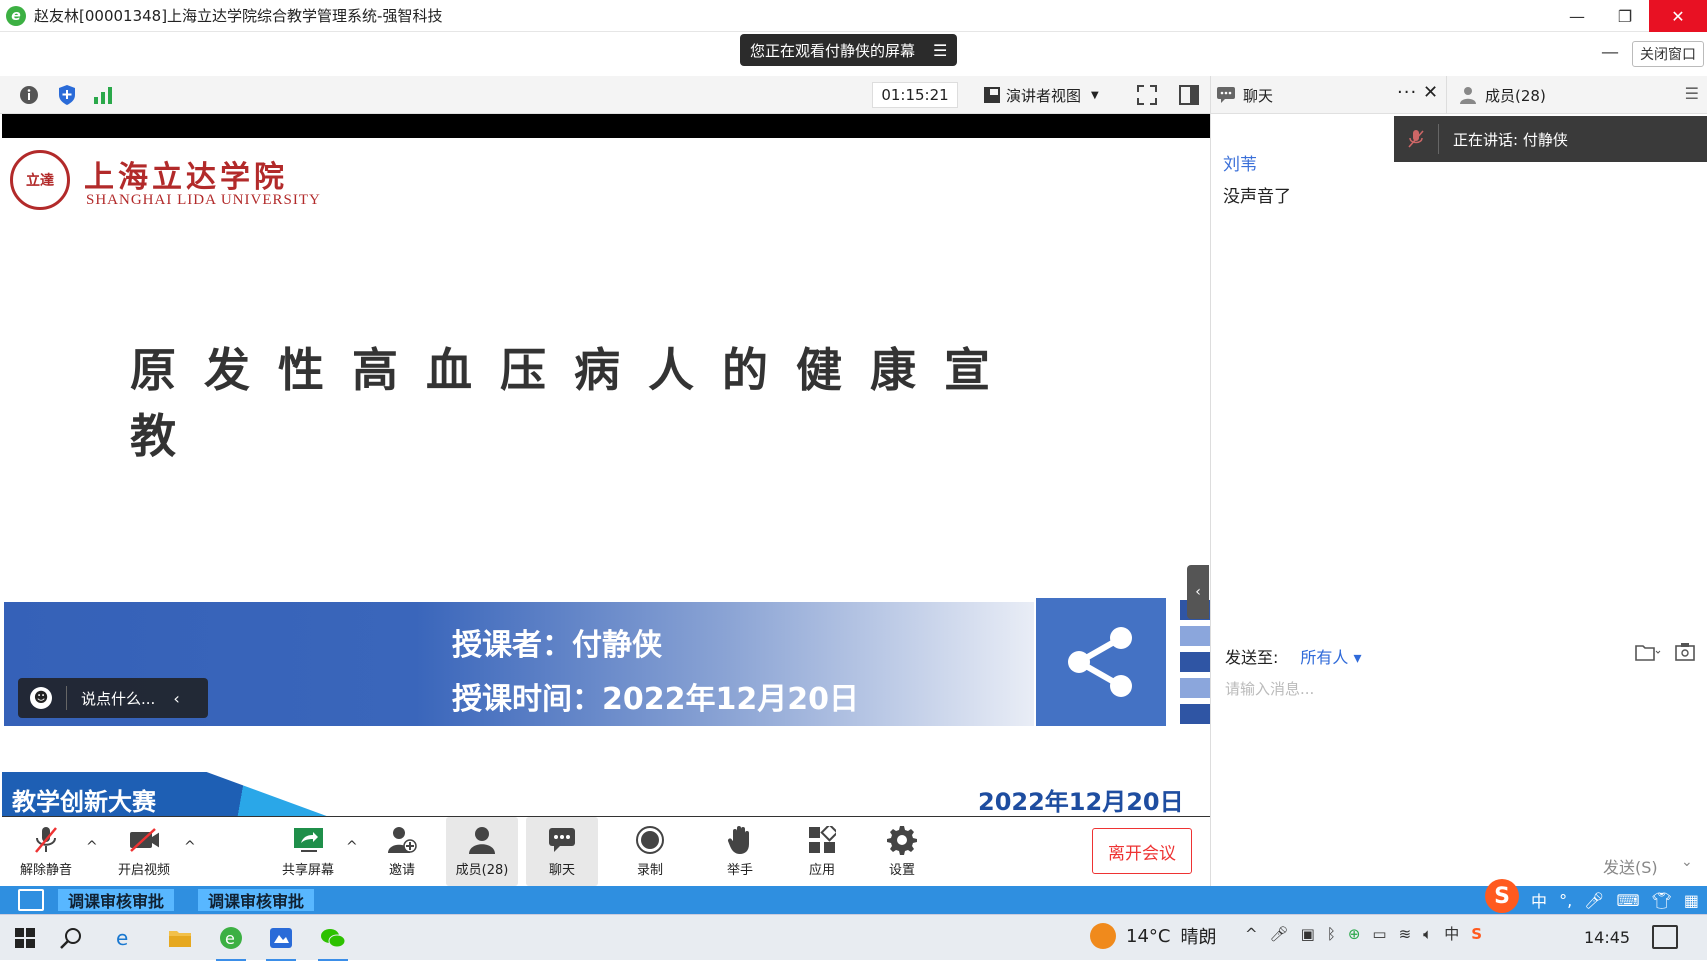 The image size is (1707, 961). What do you see at coordinates (1476, 934) in the screenshot?
I see `sogou-tray-icon: S` at bounding box center [1476, 934].